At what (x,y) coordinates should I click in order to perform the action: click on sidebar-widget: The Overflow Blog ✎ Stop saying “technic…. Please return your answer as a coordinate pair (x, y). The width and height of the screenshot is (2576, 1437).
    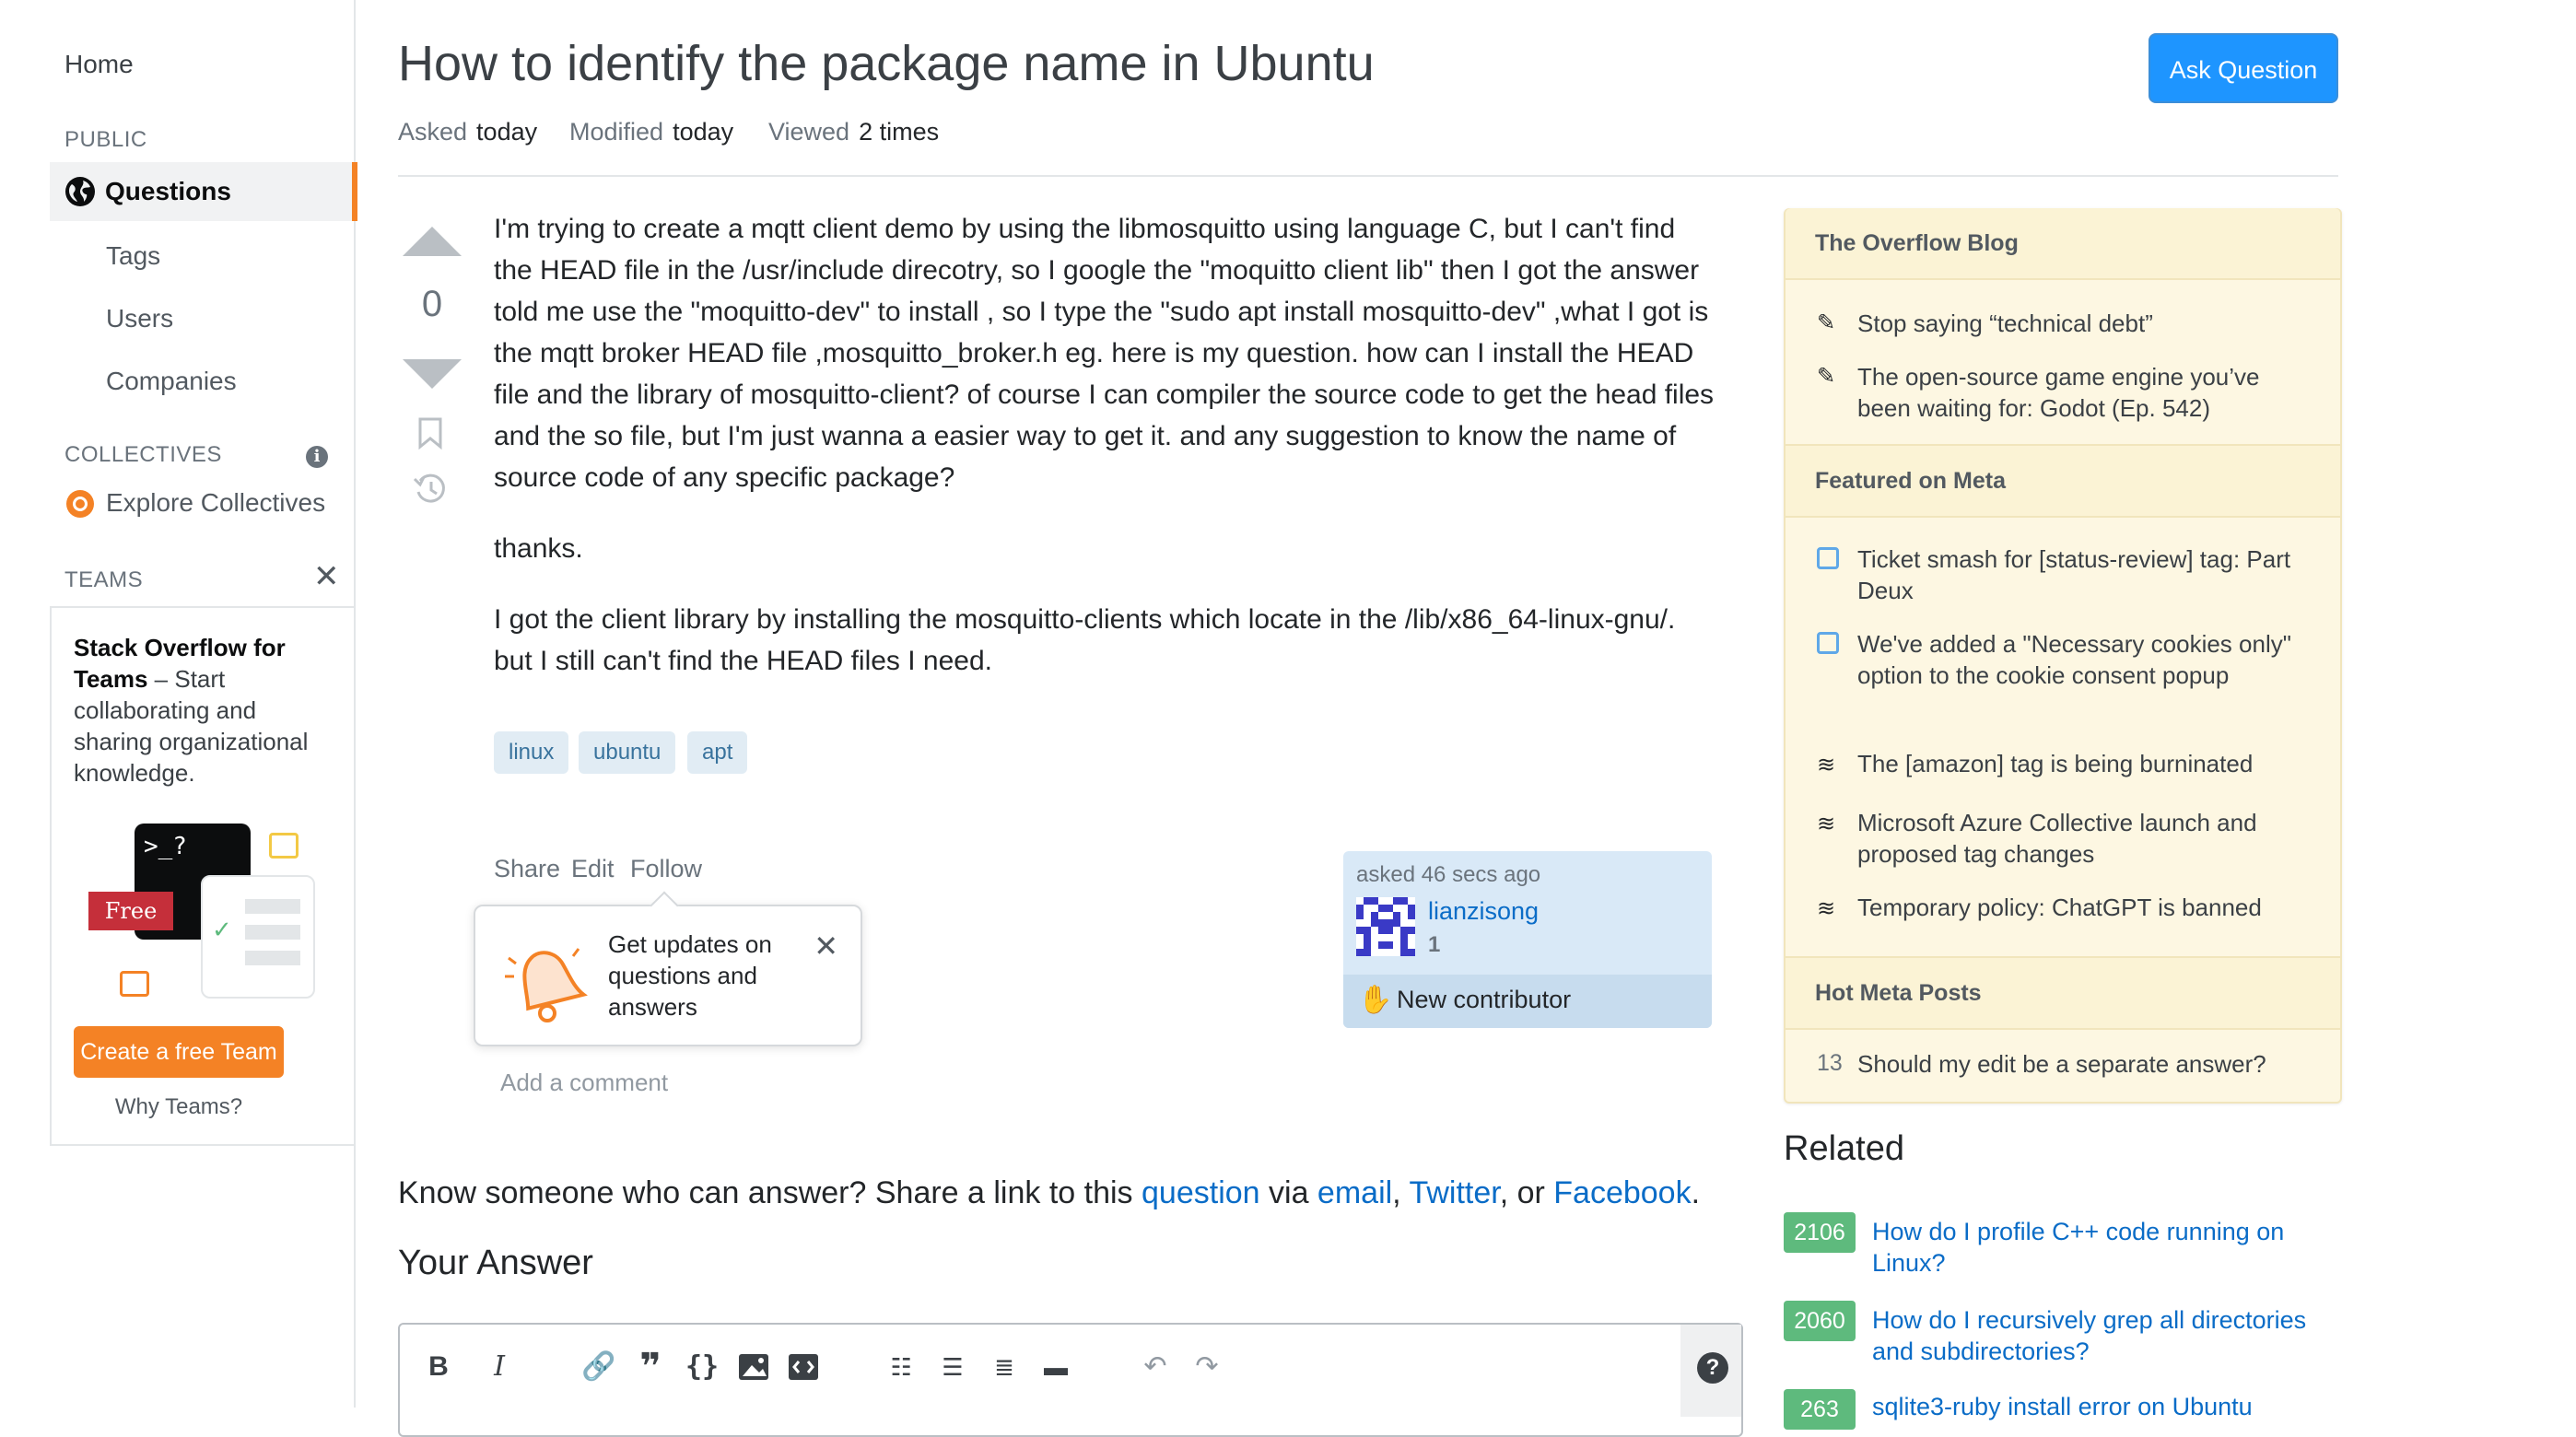
    Looking at the image, I should click on (2063, 656).